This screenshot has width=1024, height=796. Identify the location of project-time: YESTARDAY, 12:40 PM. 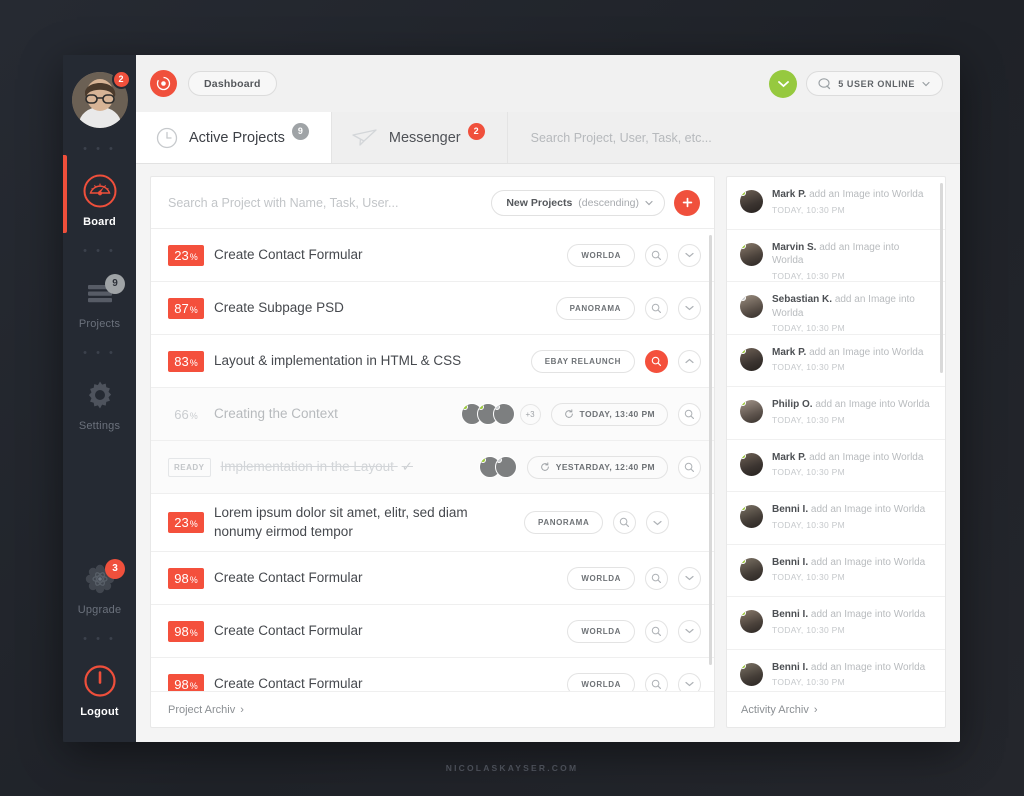
(597, 467).